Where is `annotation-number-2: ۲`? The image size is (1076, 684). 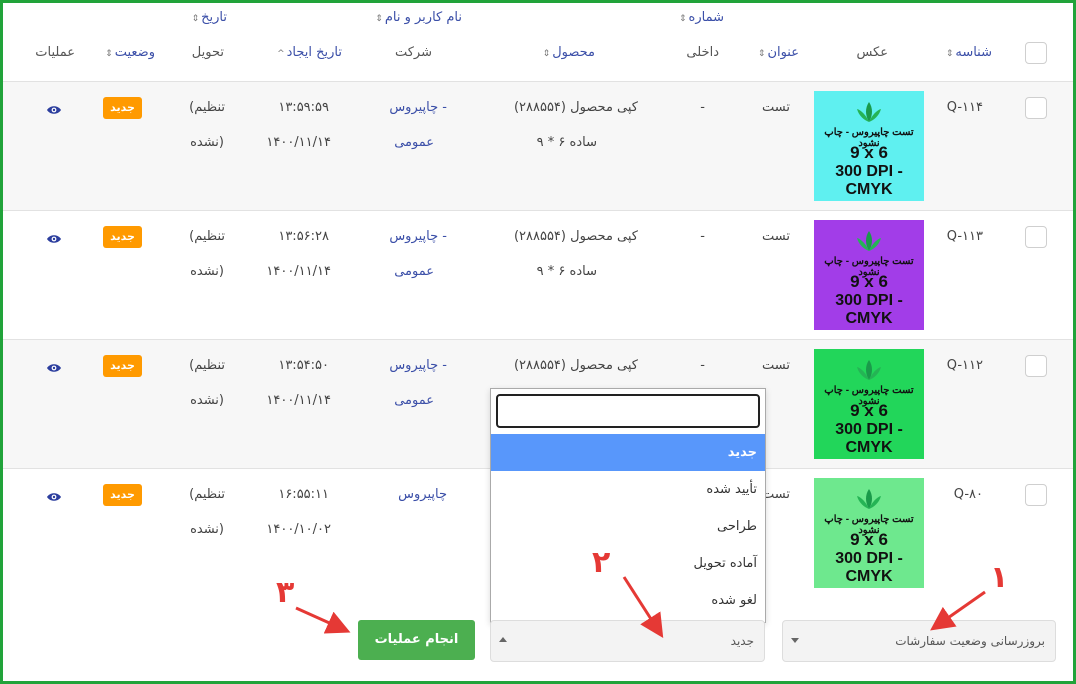 annotation-number-2: ۲ is located at coordinates (601, 562).